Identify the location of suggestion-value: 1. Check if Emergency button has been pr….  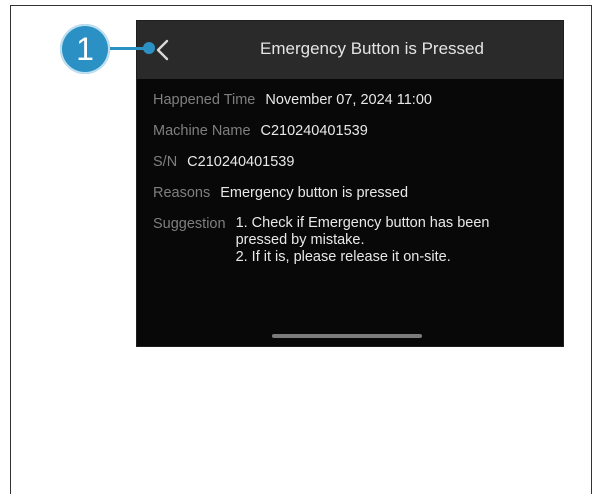
(363, 240).